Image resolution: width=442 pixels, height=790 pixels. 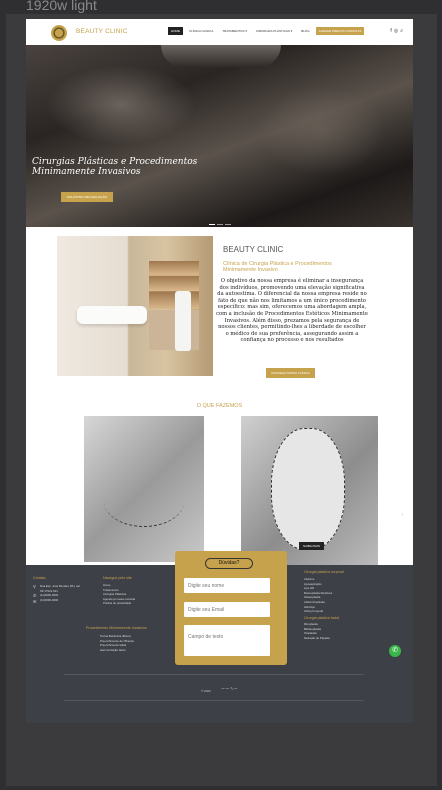 I want to click on clinic-room-photo, so click(x=135, y=306).